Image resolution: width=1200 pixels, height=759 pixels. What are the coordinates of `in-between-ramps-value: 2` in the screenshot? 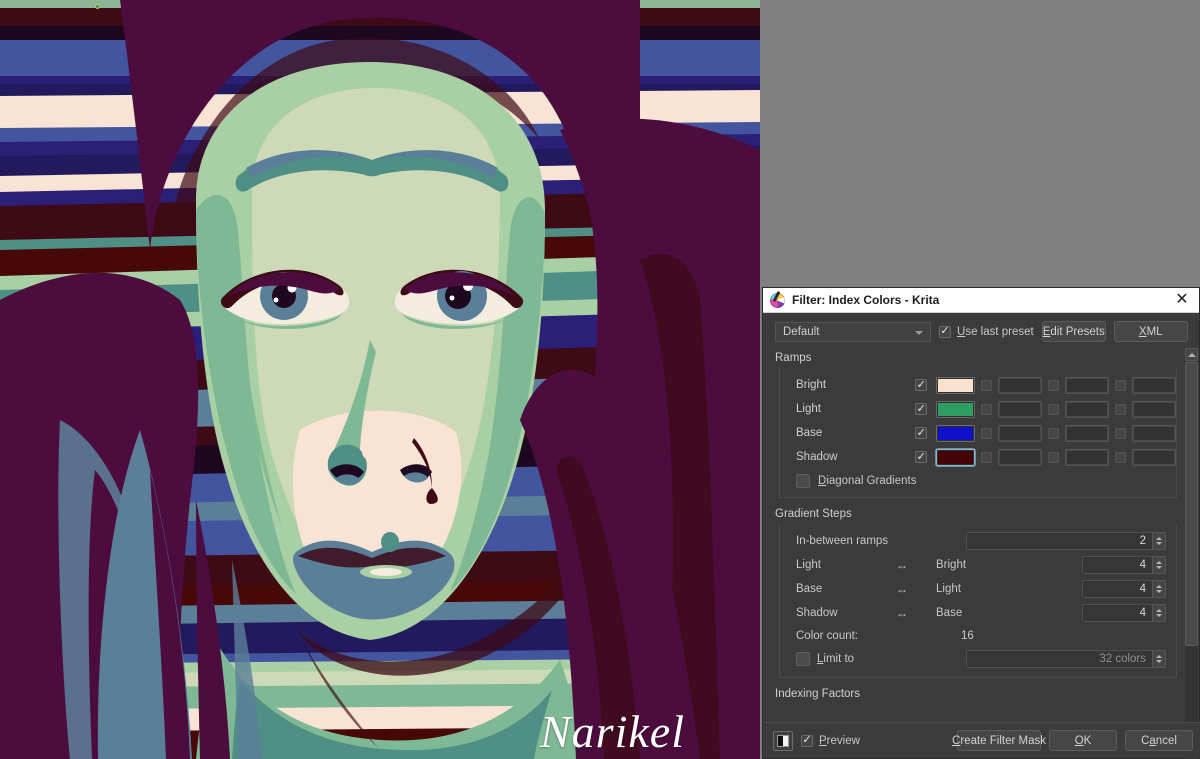 It's located at (1059, 541).